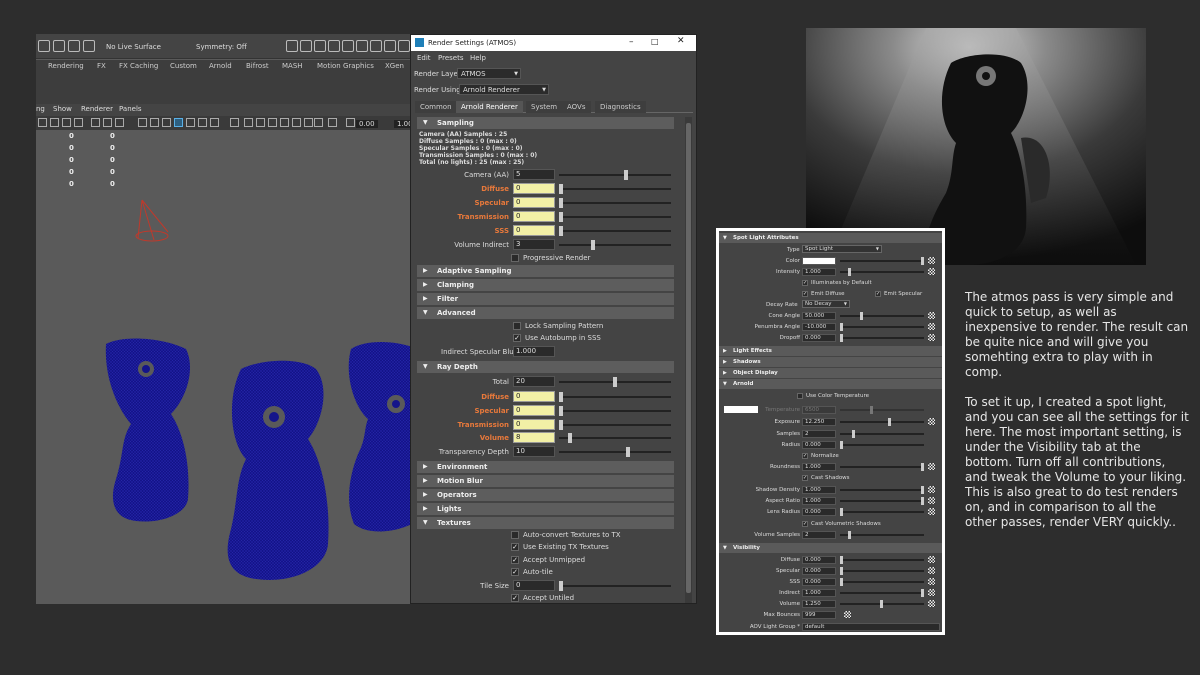  I want to click on use-lights-icon, so click(202, 122).